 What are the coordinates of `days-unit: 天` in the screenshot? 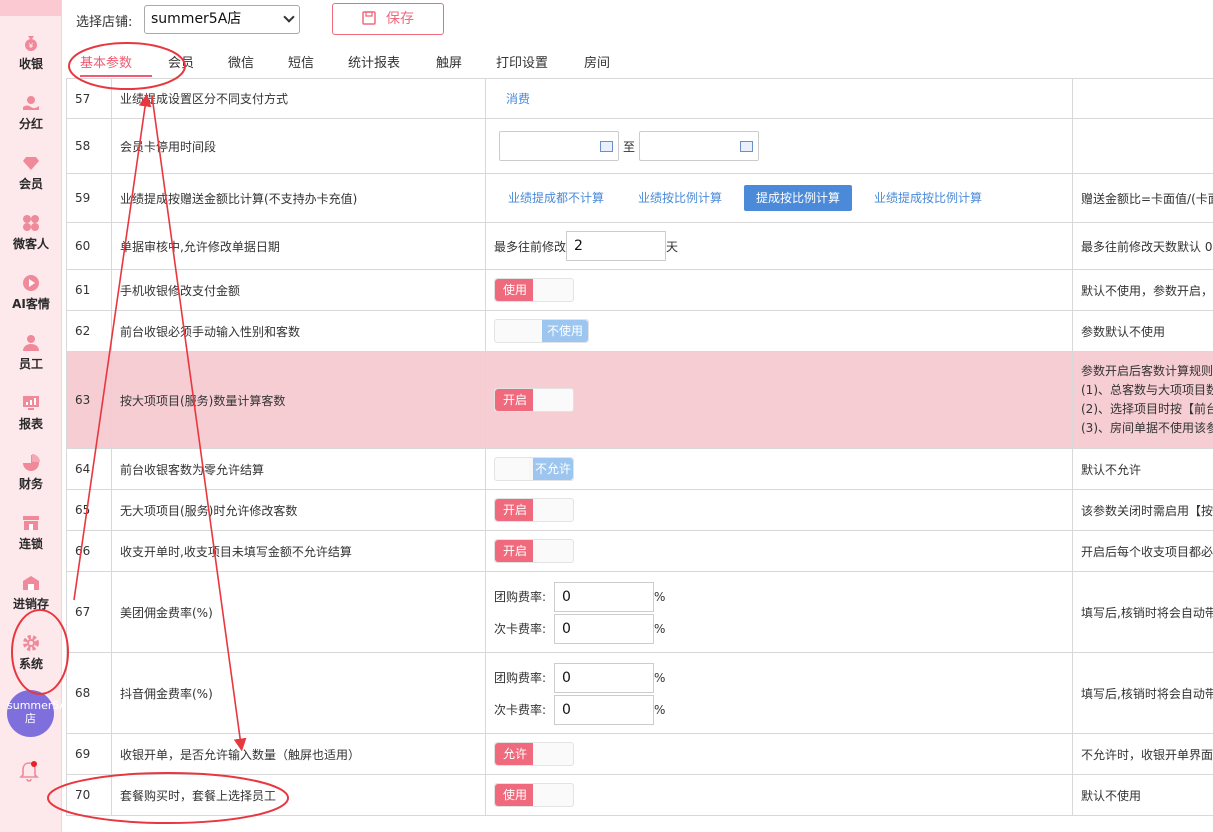 It's located at (672, 246).